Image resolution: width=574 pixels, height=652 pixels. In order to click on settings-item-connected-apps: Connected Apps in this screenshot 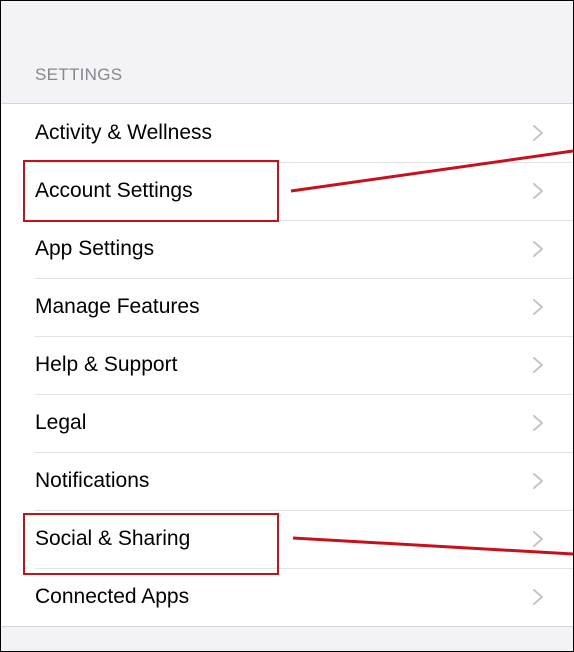, I will do `click(287, 597)`.